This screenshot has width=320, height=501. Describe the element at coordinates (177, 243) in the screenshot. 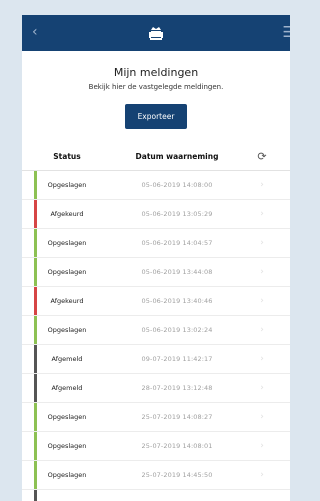

I see `row-date: 05-06-2019 14:04:57` at that location.